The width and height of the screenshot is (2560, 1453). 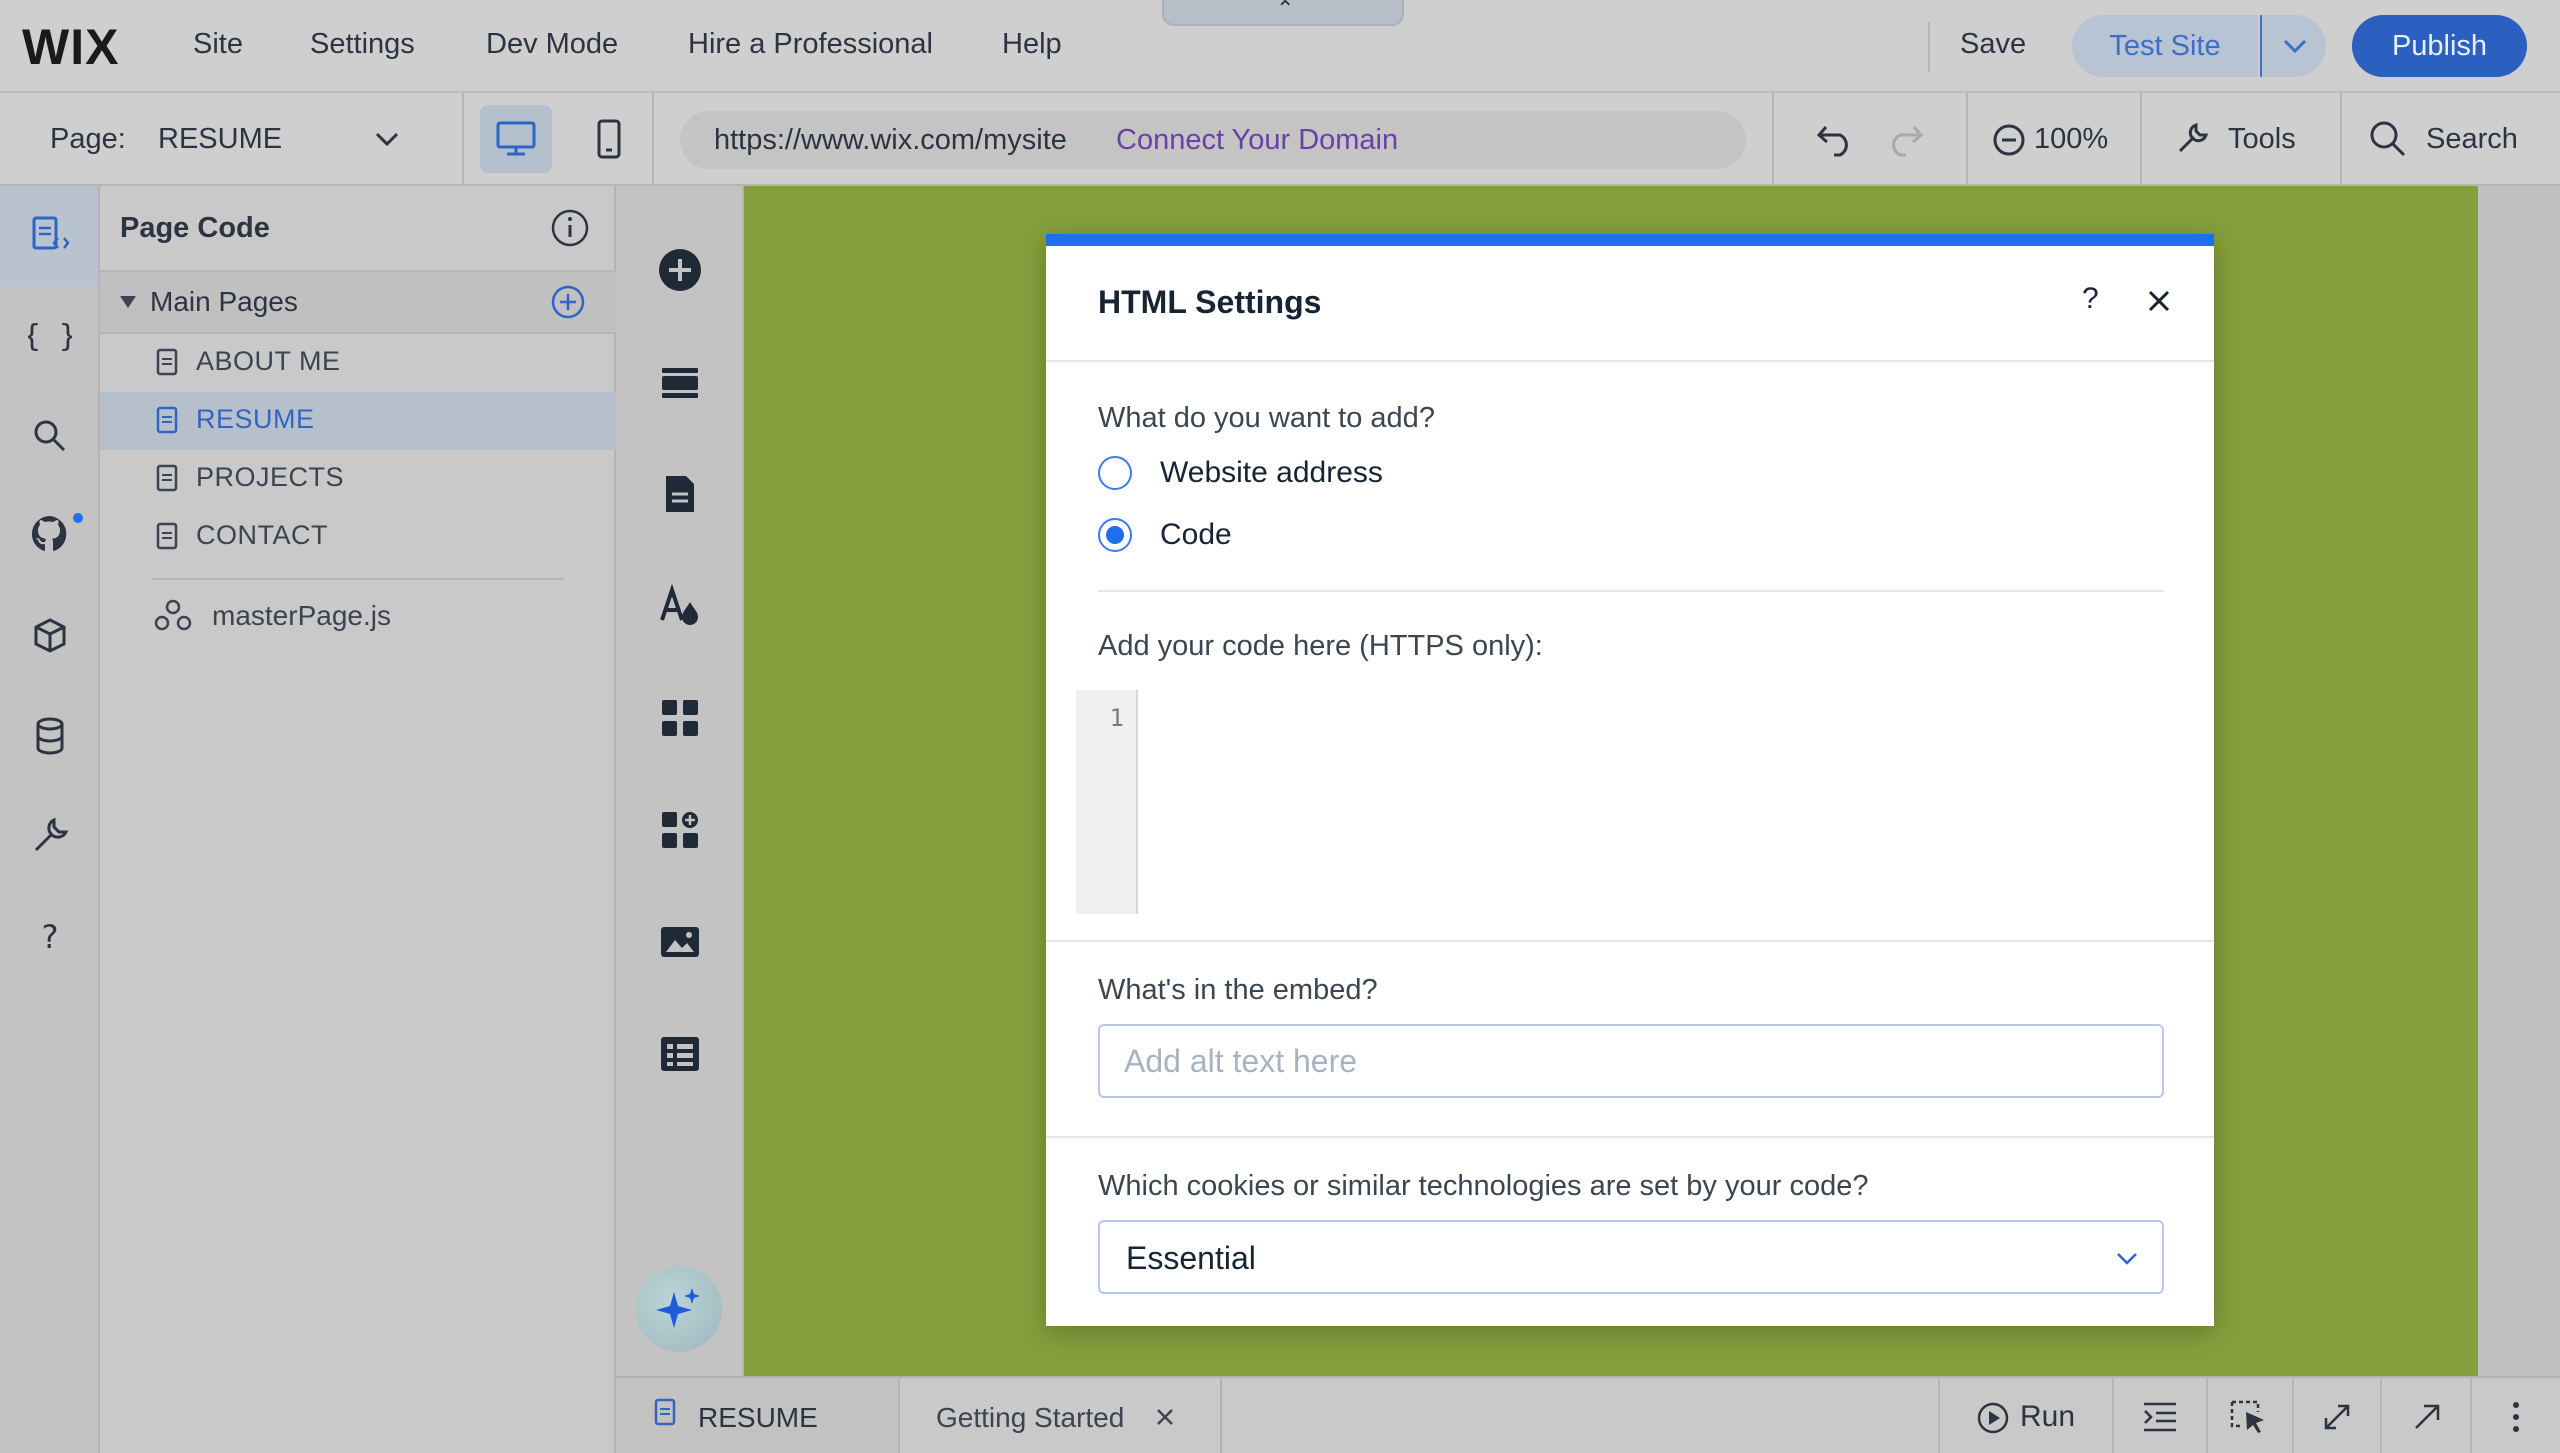 What do you see at coordinates (2262, 139) in the screenshot?
I see `tools-button: Tools` at bounding box center [2262, 139].